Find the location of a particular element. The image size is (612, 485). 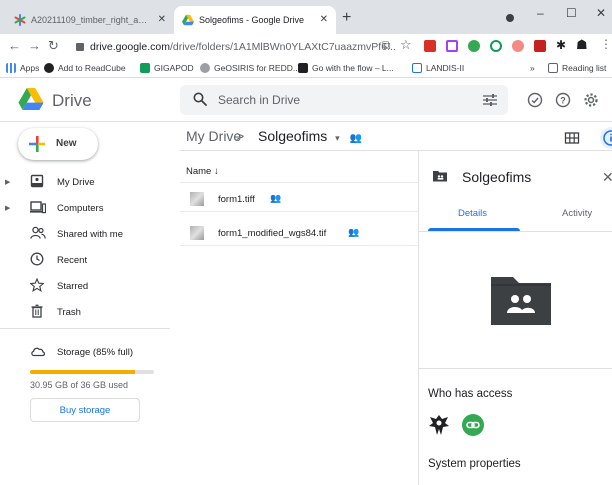

tab-activity: Activity is located at coordinates (577, 213).